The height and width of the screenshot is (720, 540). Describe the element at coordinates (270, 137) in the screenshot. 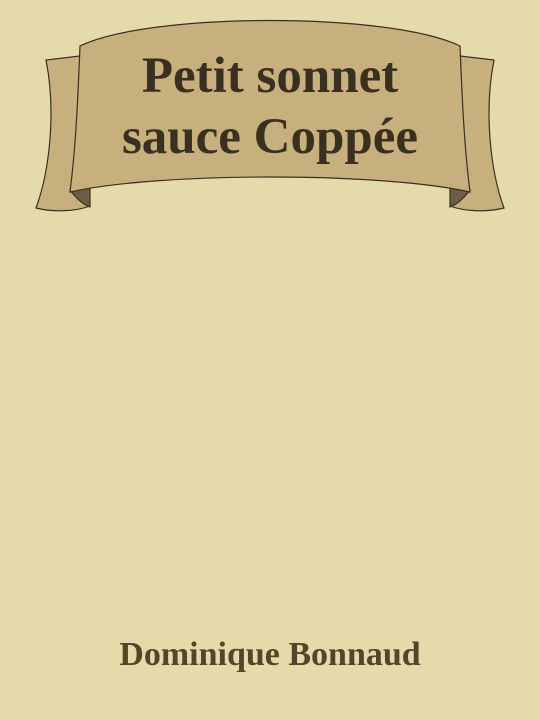

I see `book-title-line-2: sauce Coppée` at that location.